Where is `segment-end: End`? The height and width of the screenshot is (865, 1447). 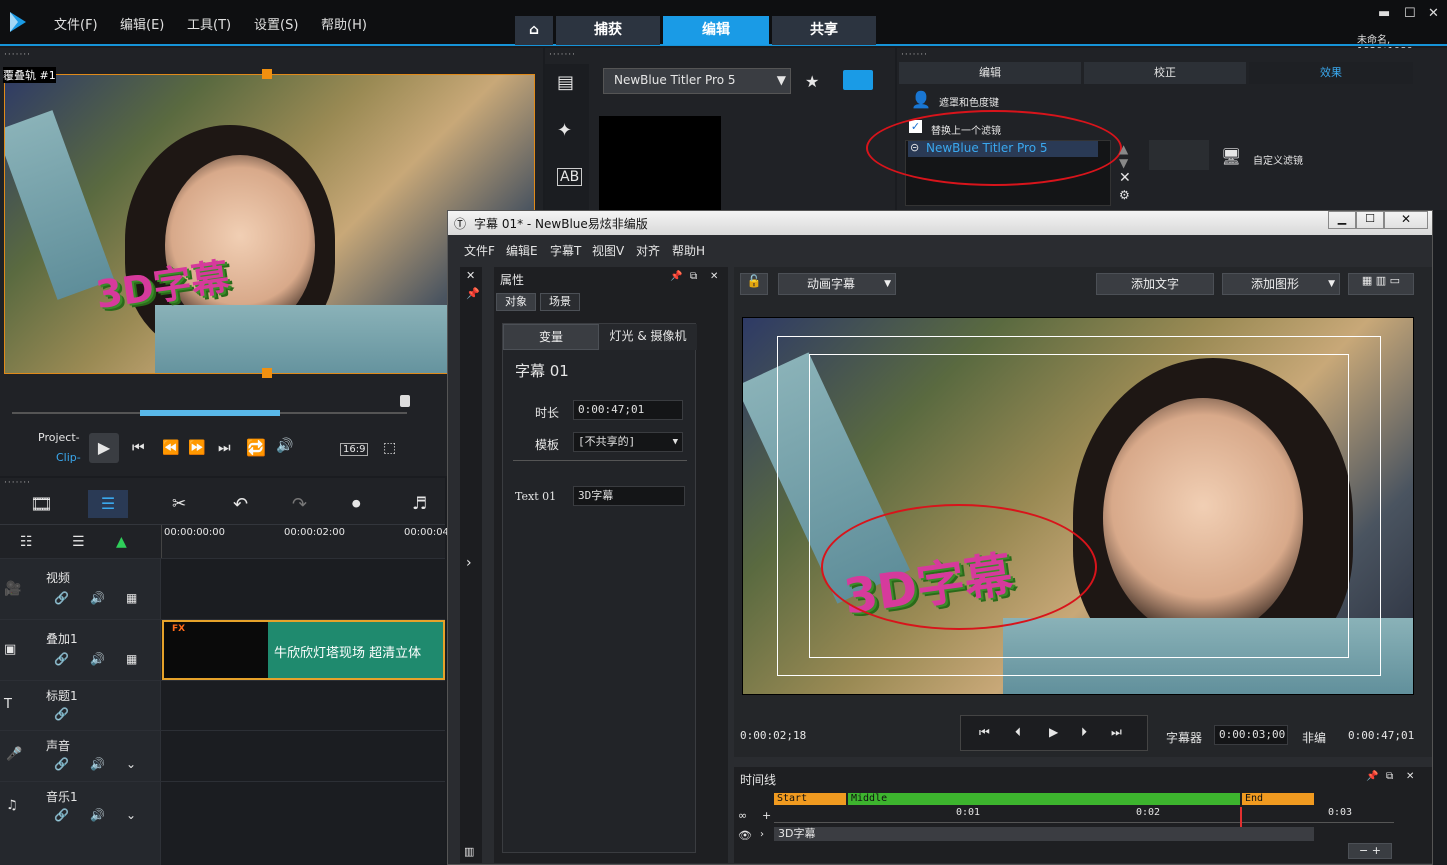
segment-end: End is located at coordinates (1278, 799).